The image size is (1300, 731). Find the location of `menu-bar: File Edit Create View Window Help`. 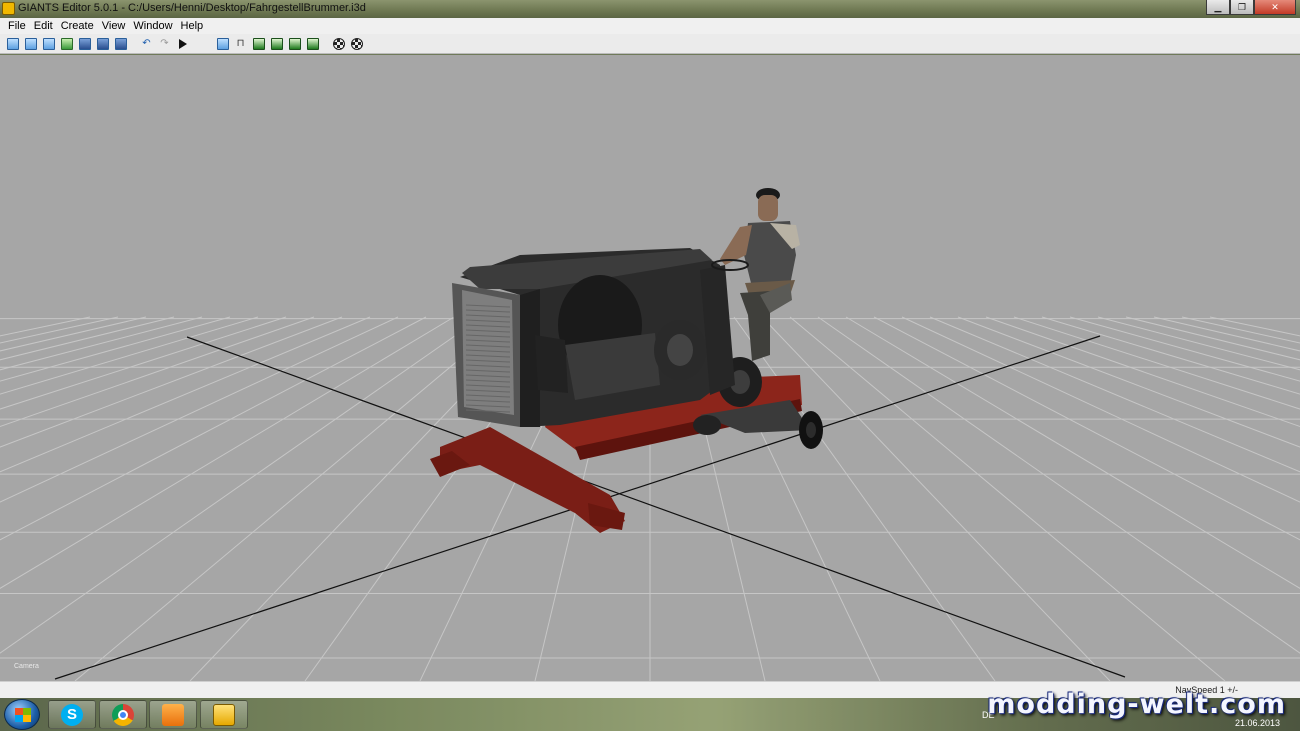

menu-bar: File Edit Create View Window Help is located at coordinates (650, 26).